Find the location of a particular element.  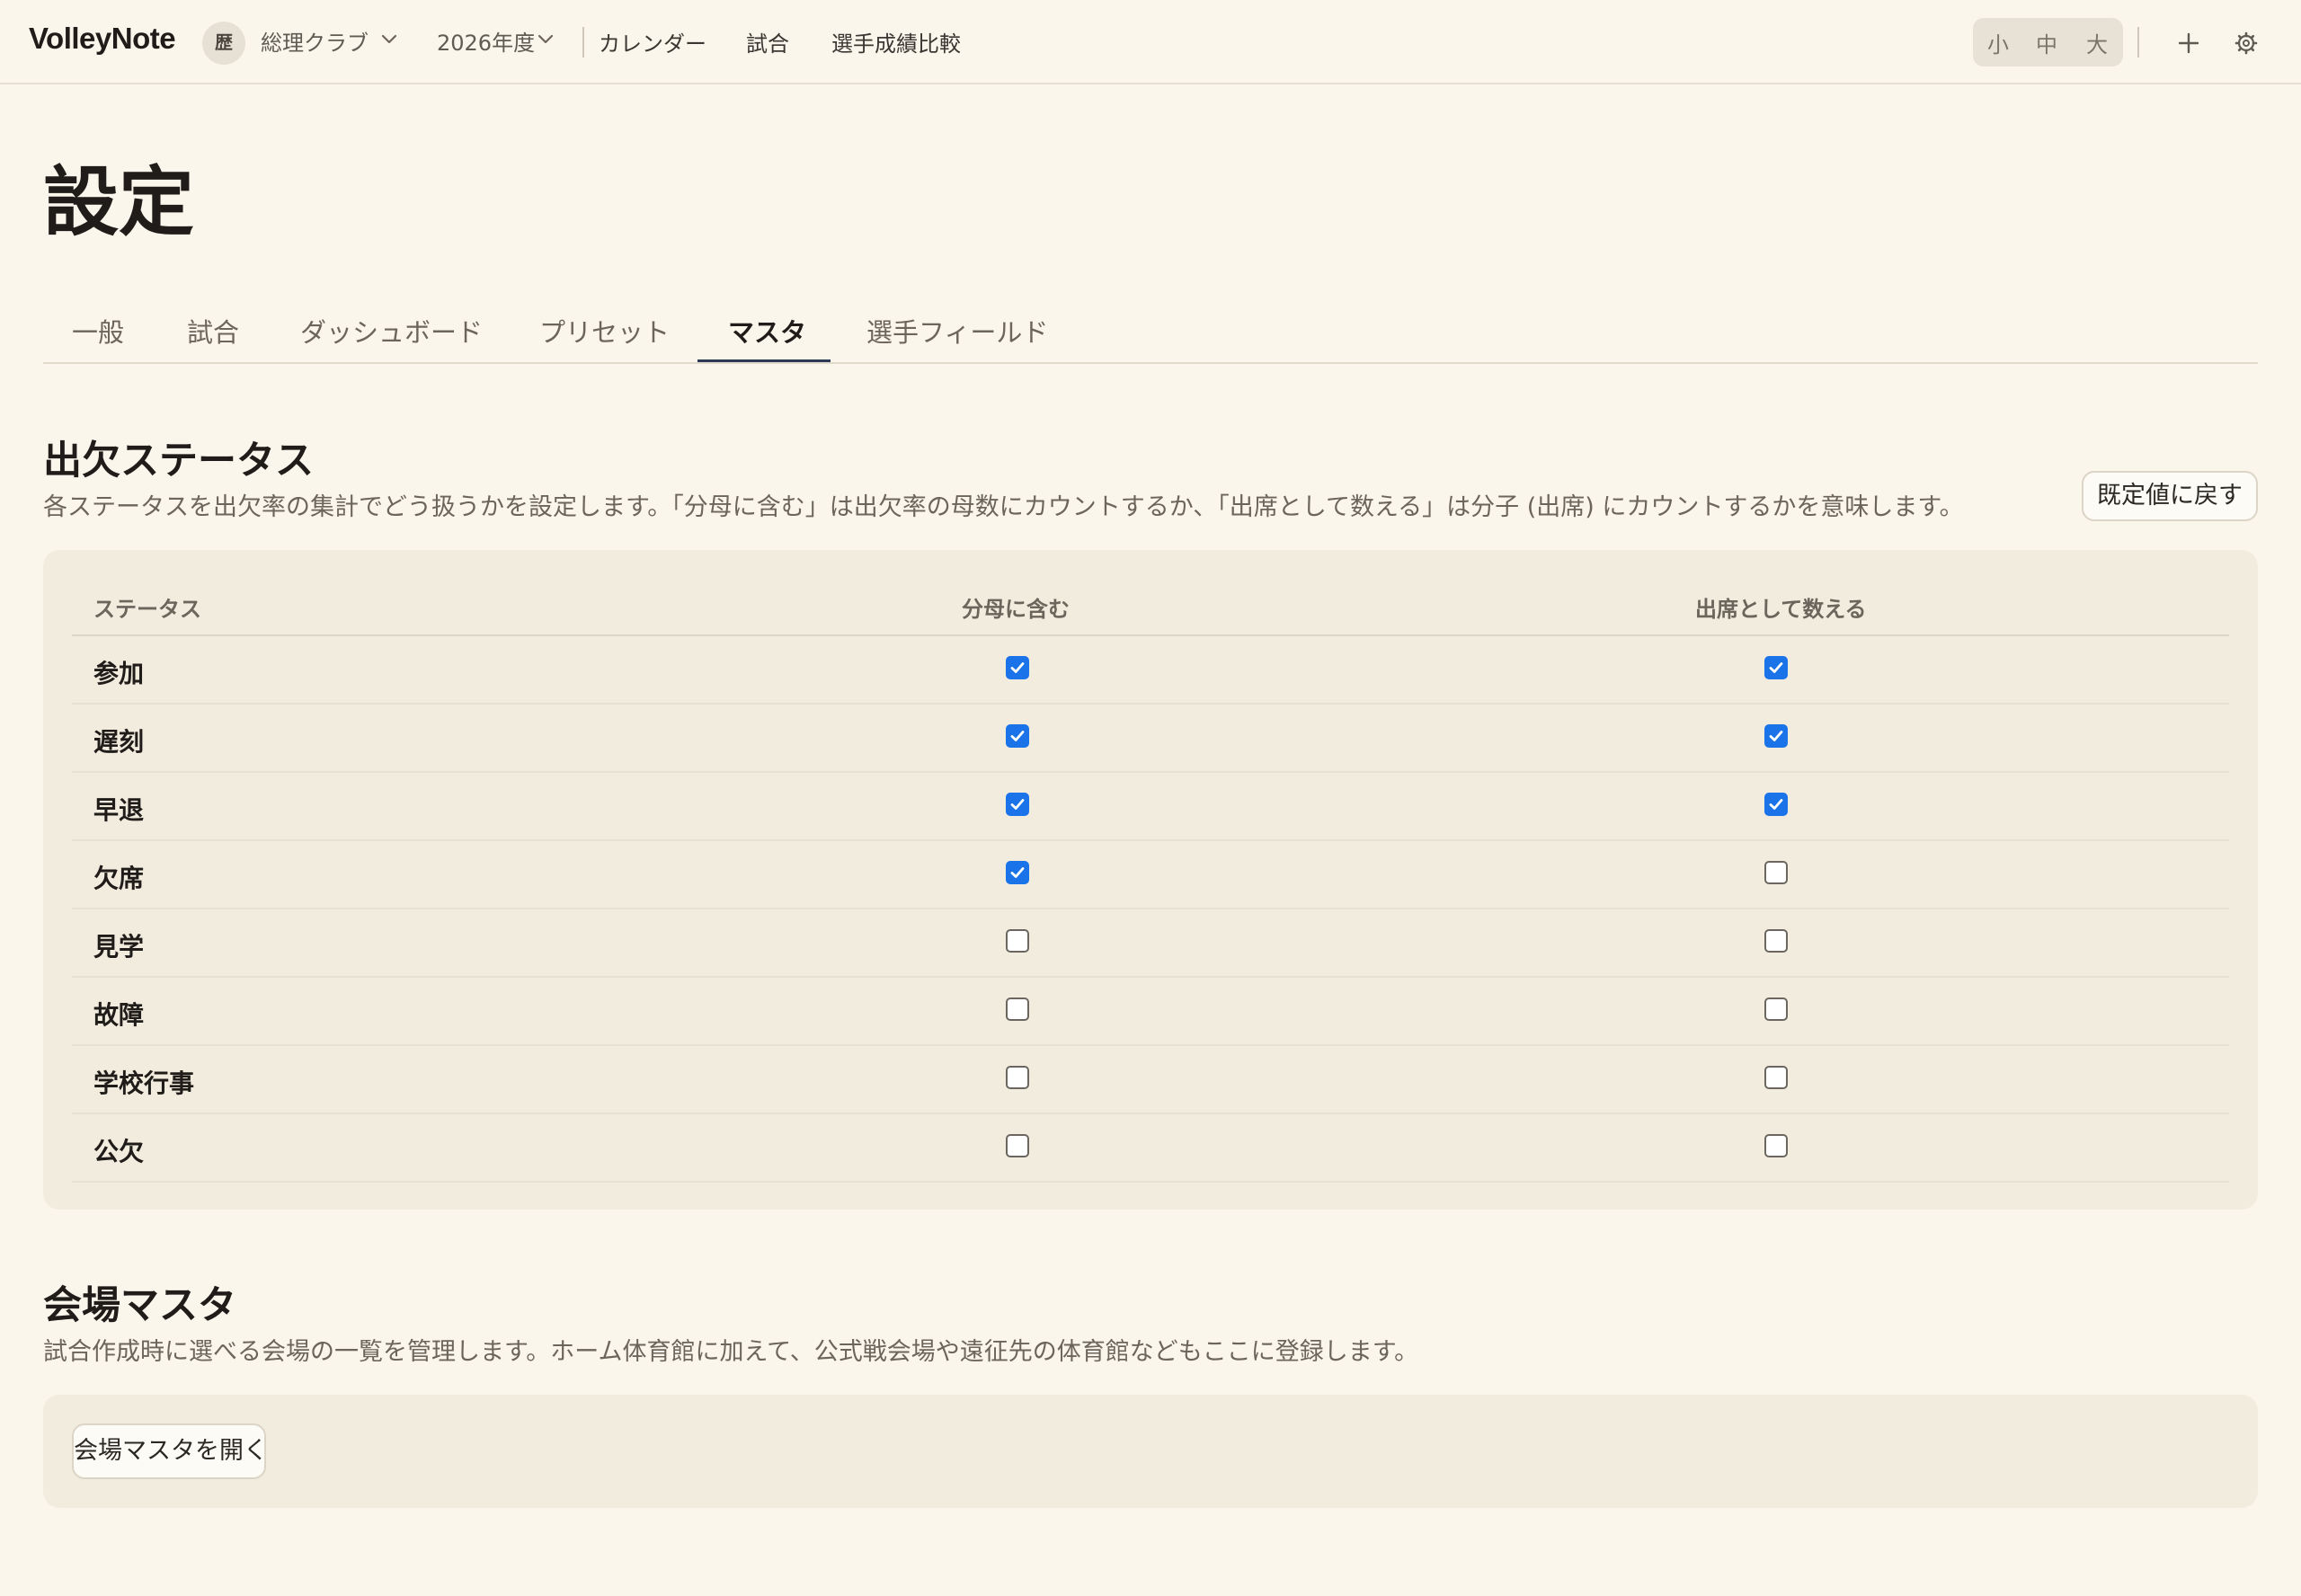

status-label: 故障 is located at coordinates (119, 1015).